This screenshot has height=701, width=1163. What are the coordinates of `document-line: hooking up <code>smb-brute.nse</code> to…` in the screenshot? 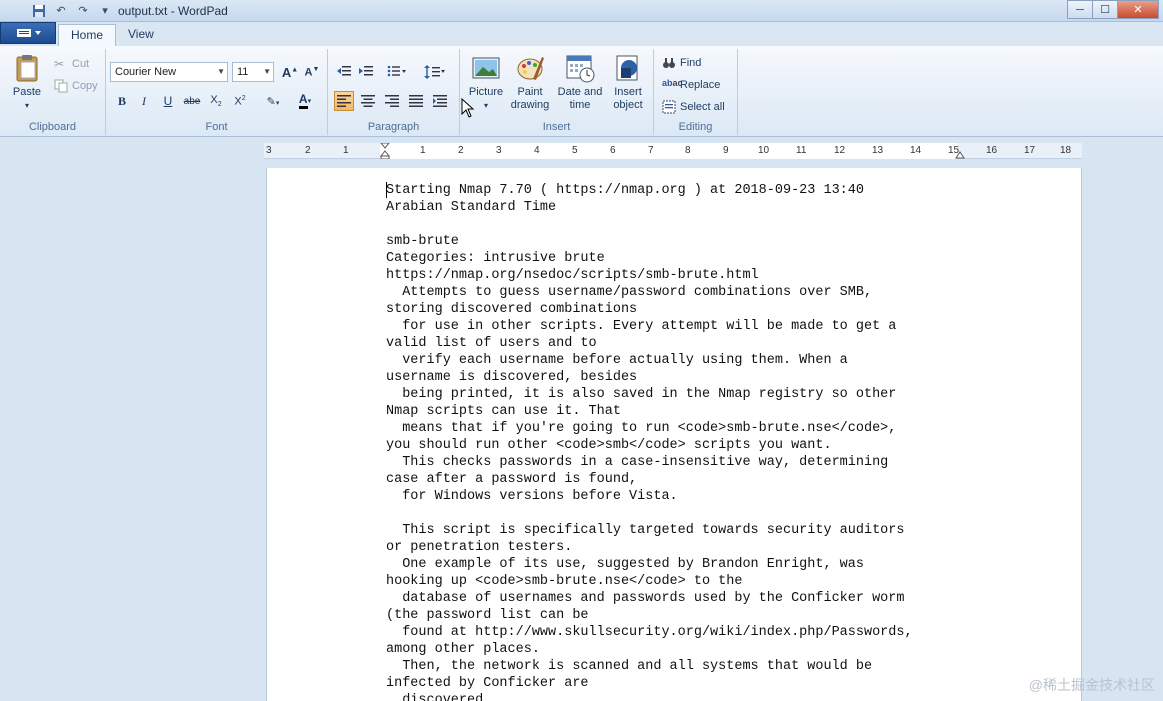 It's located at (564, 581).